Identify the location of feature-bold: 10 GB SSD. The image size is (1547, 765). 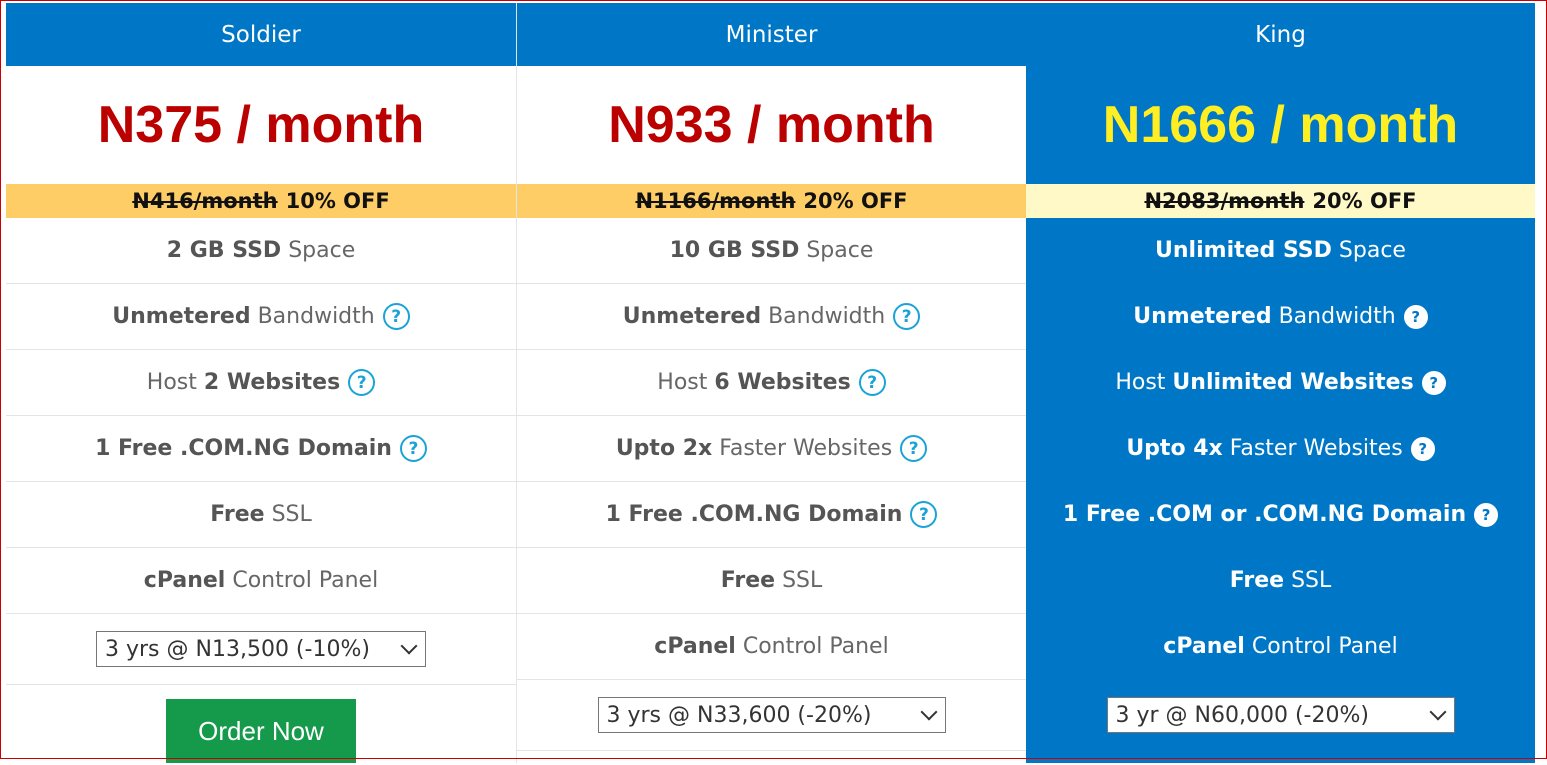
(734, 250).